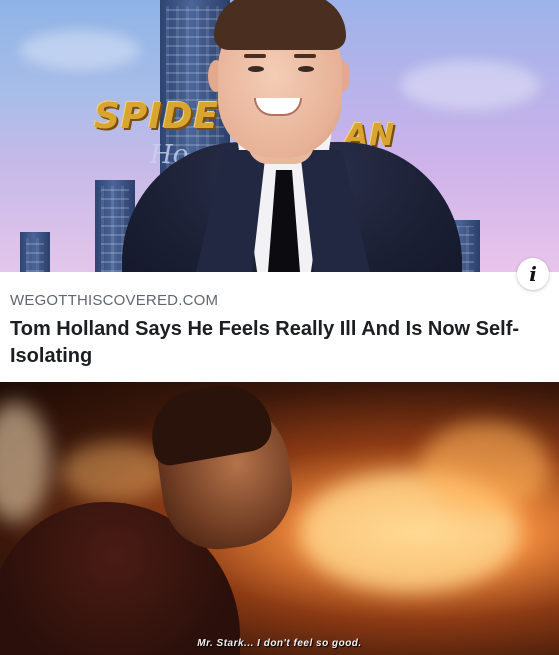 Image resolution: width=559 pixels, height=655 pixels. I want to click on info-icon: i, so click(533, 274).